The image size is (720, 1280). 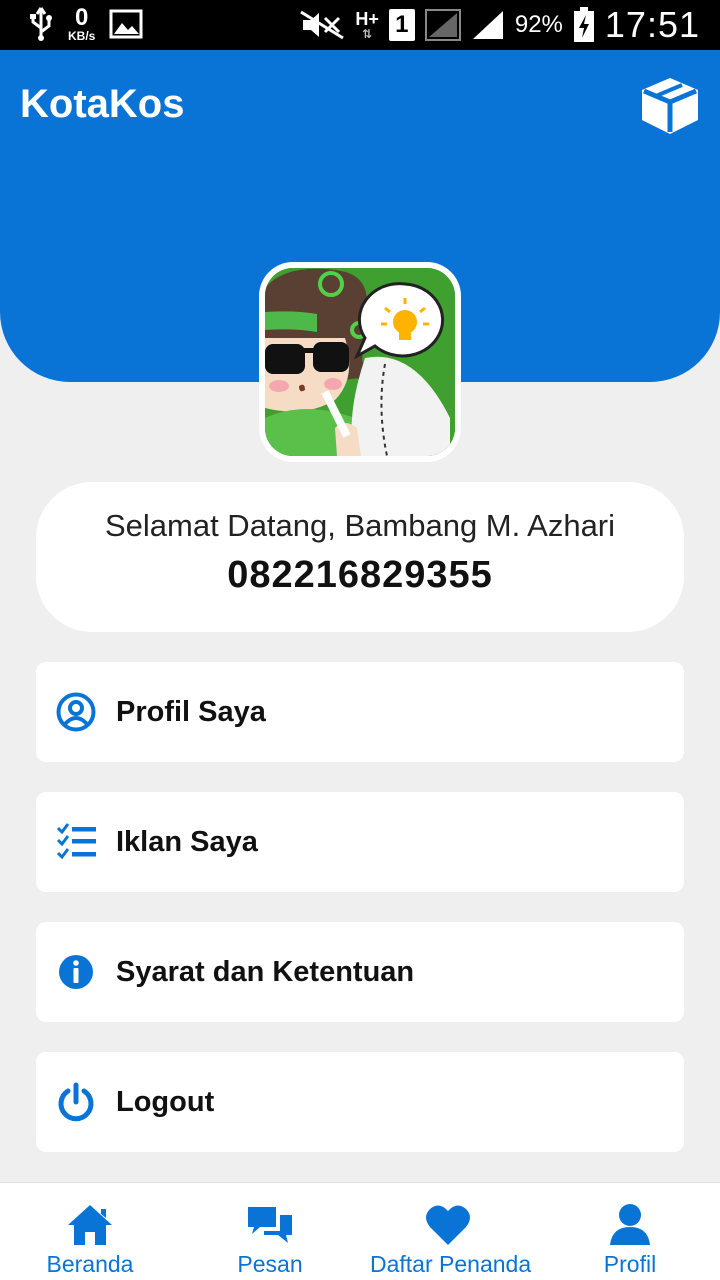 What do you see at coordinates (41, 24) in the screenshot?
I see `usb-icon` at bounding box center [41, 24].